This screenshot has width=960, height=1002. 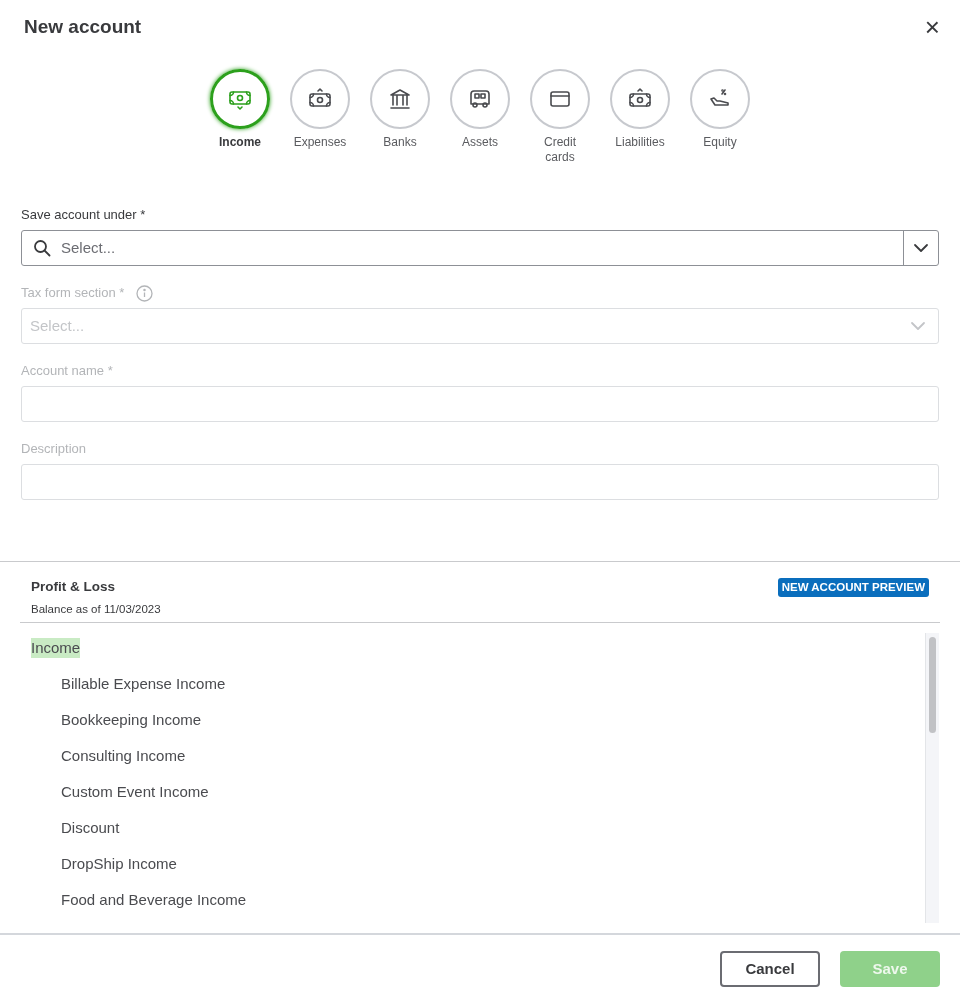 What do you see at coordinates (154, 900) in the screenshot?
I see `account-tree-item: Food and Beverage Income` at bounding box center [154, 900].